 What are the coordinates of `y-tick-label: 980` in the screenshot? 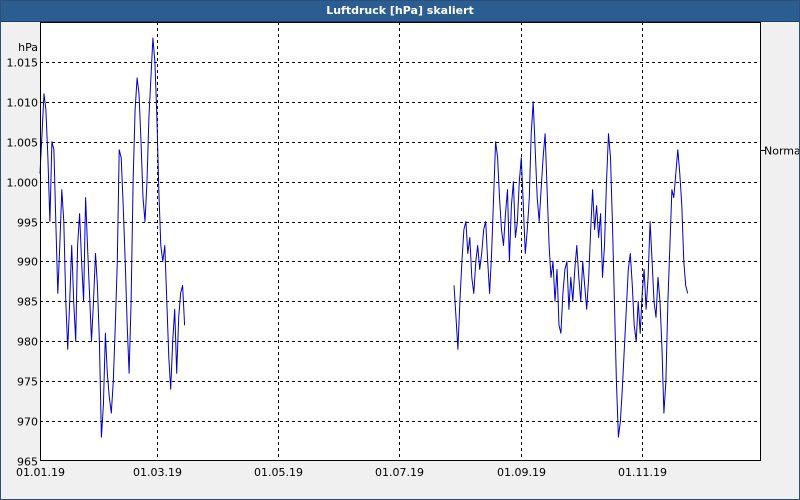 It's located at (27, 342).